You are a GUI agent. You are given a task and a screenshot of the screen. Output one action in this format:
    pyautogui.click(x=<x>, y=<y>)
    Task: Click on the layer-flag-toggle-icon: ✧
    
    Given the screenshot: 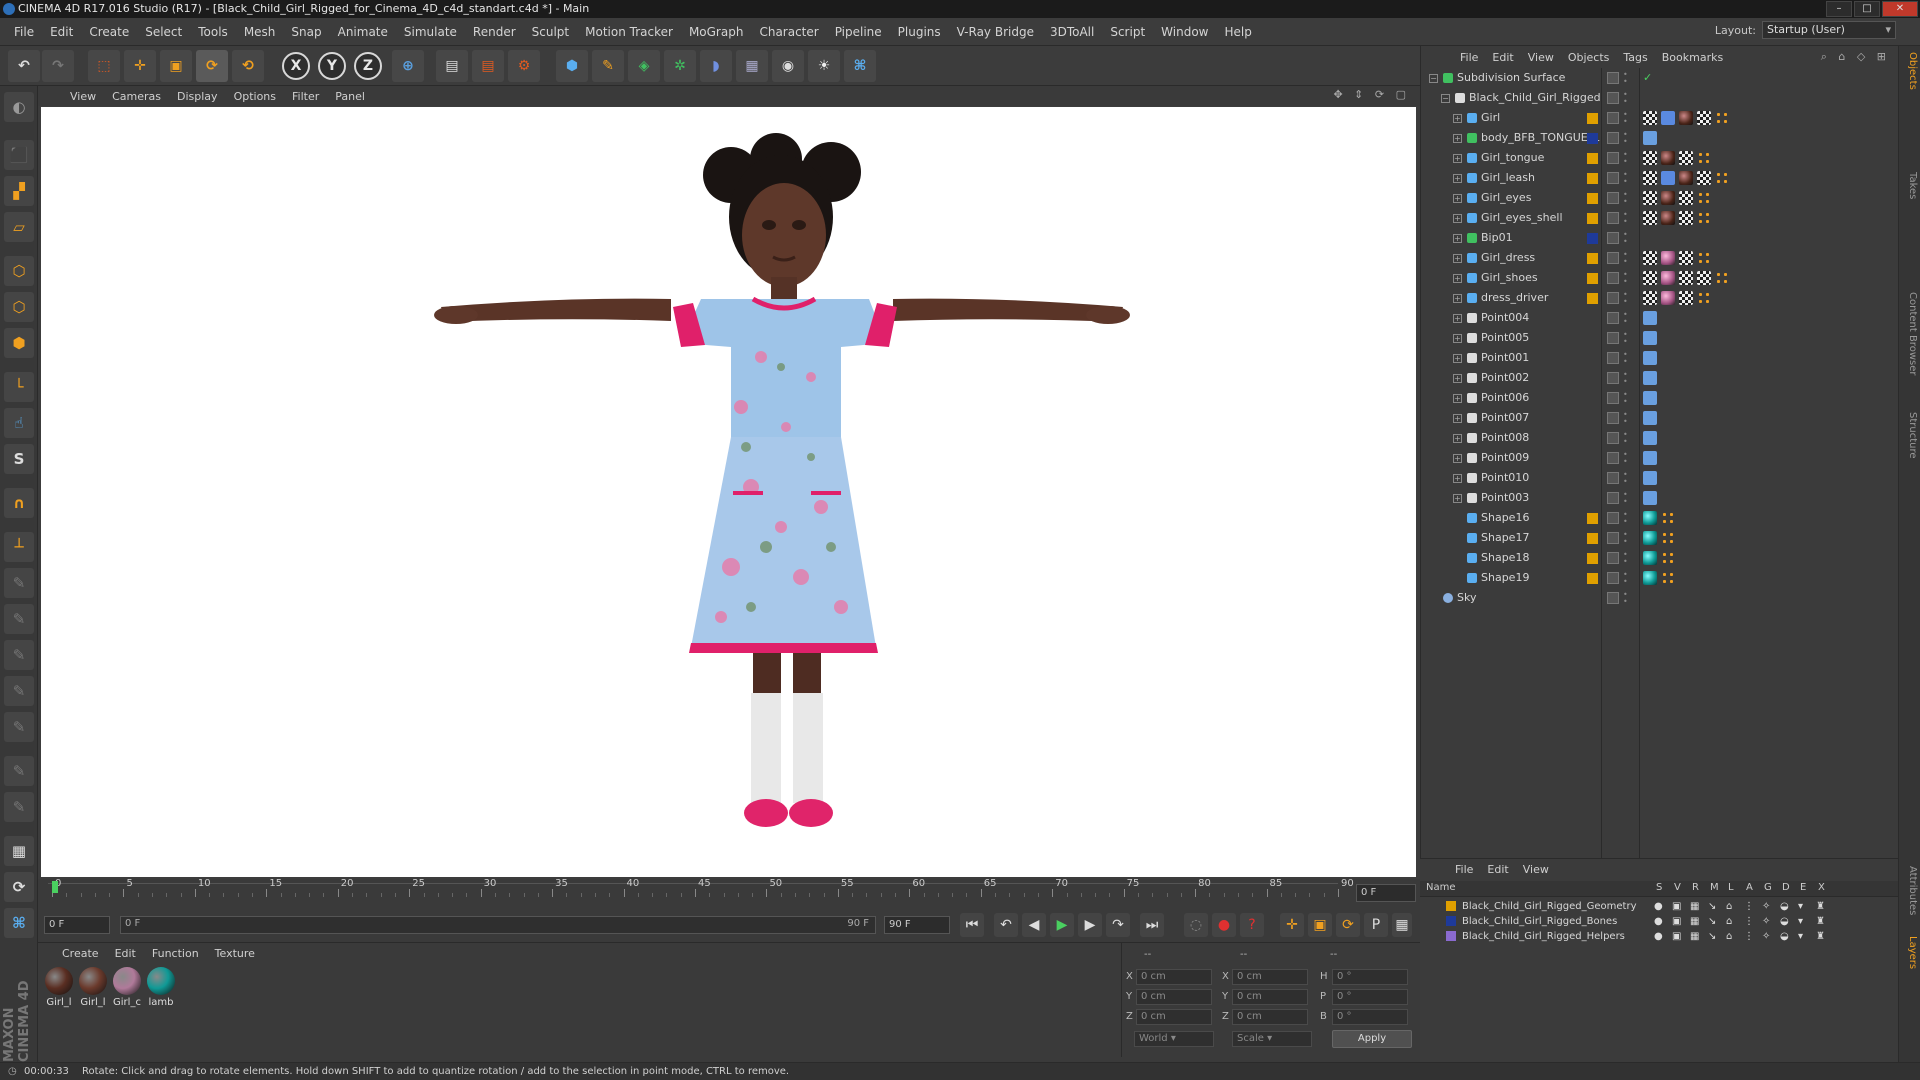 What is the action you would take?
    pyautogui.click(x=1766, y=921)
    